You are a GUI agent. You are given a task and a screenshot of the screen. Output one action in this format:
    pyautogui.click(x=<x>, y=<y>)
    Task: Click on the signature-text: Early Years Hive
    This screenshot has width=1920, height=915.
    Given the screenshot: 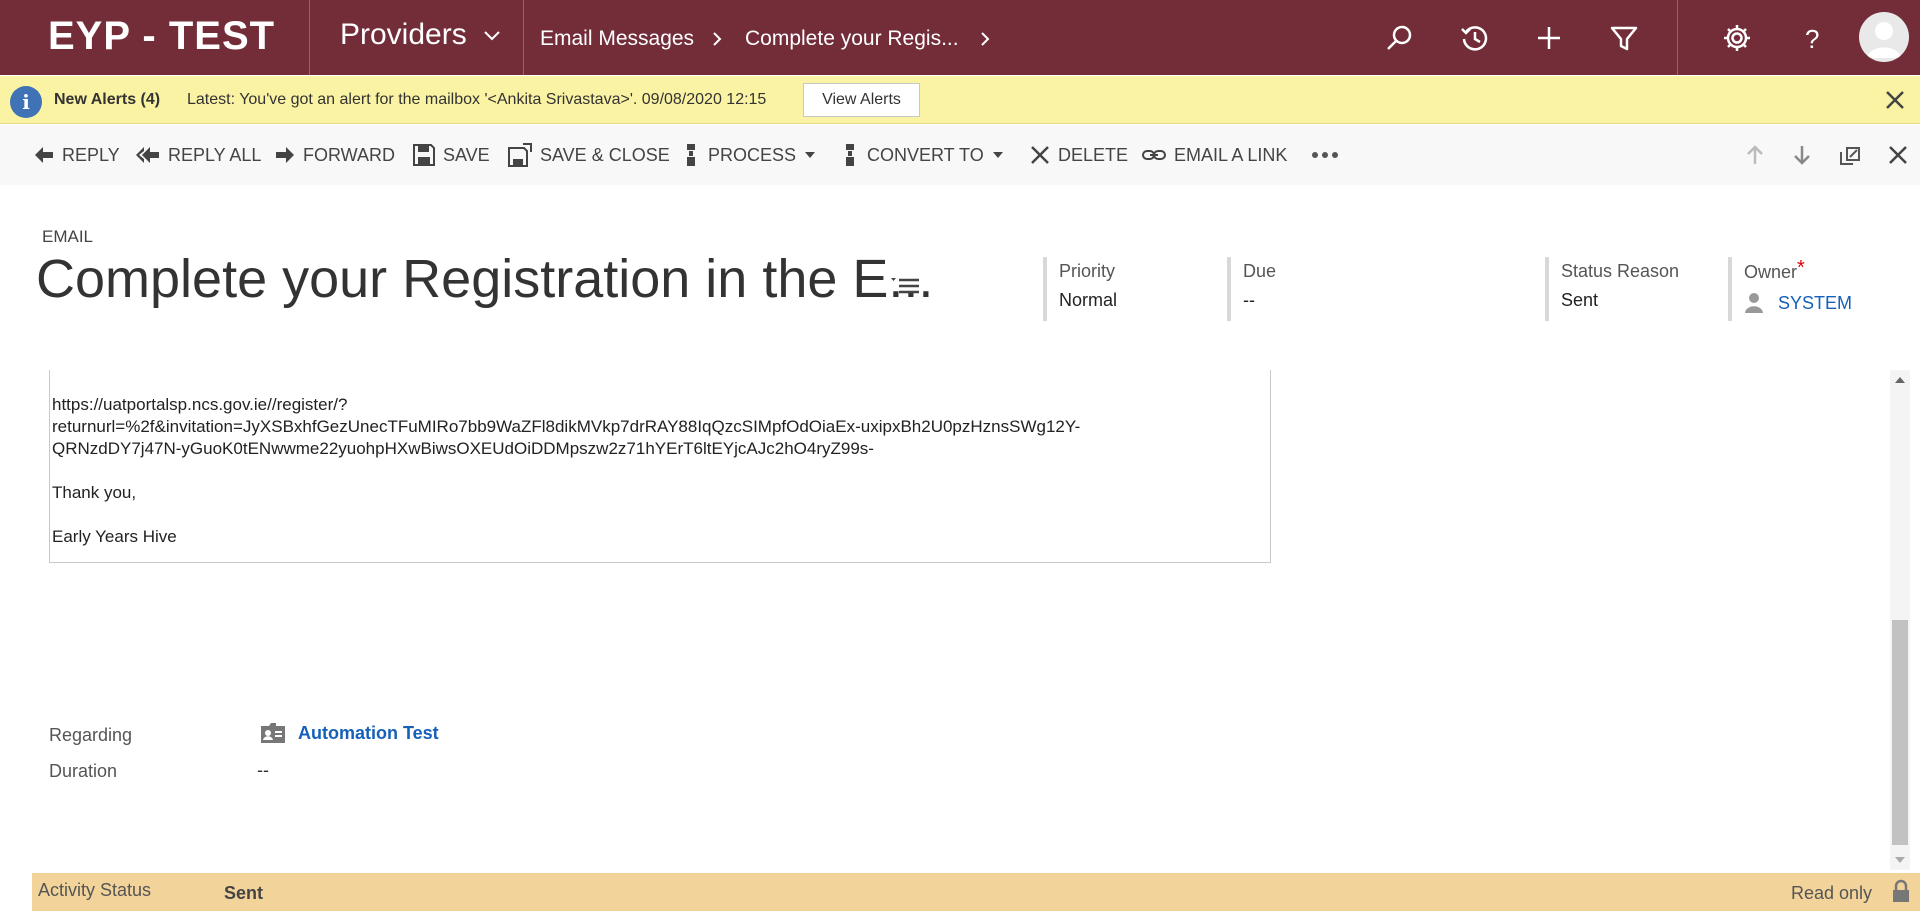 What is the action you would take?
    pyautogui.click(x=114, y=536)
    